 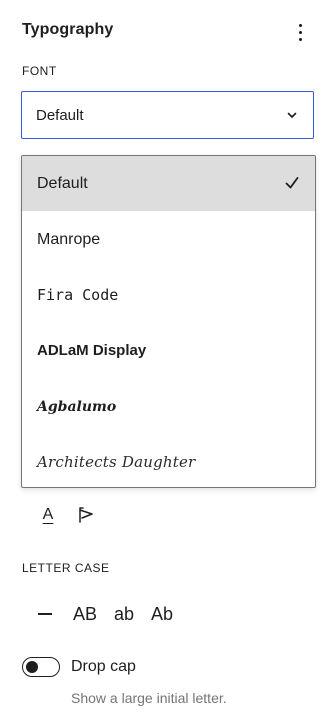 I want to click on underline-icon: A, so click(x=48, y=514).